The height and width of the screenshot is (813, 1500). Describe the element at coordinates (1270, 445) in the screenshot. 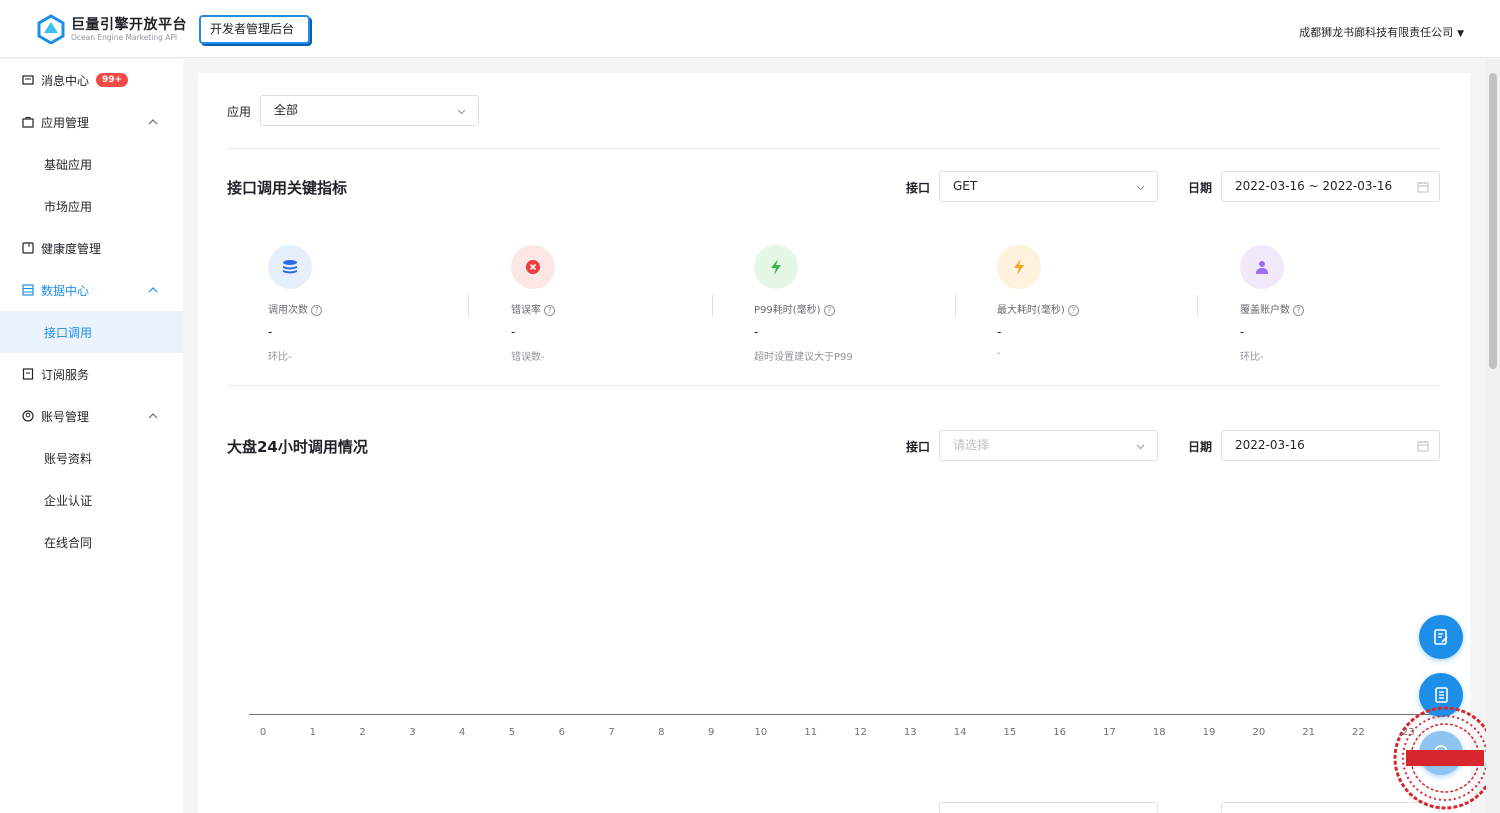

I see `chart-date-value: 2022-03-16` at that location.